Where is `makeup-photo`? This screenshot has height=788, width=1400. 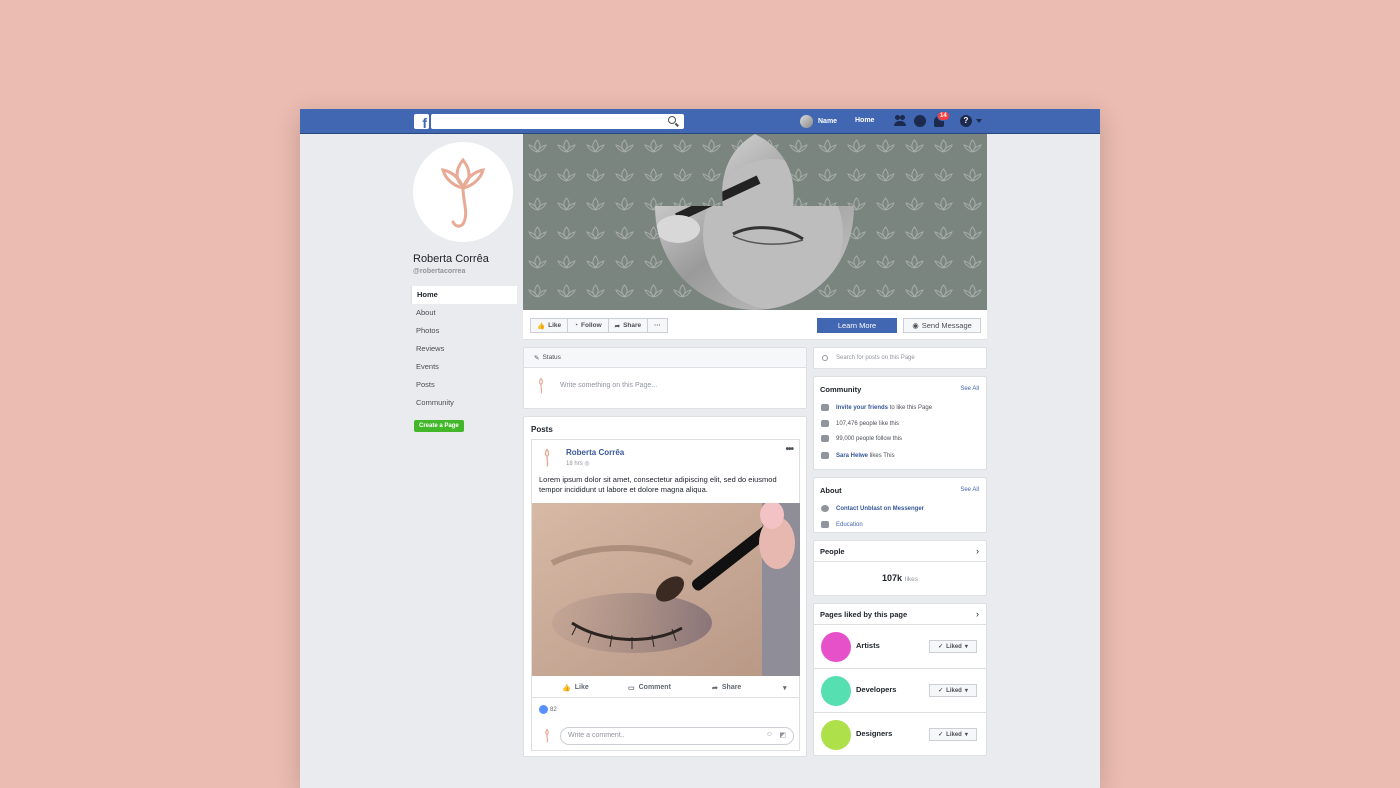 makeup-photo is located at coordinates (666, 589).